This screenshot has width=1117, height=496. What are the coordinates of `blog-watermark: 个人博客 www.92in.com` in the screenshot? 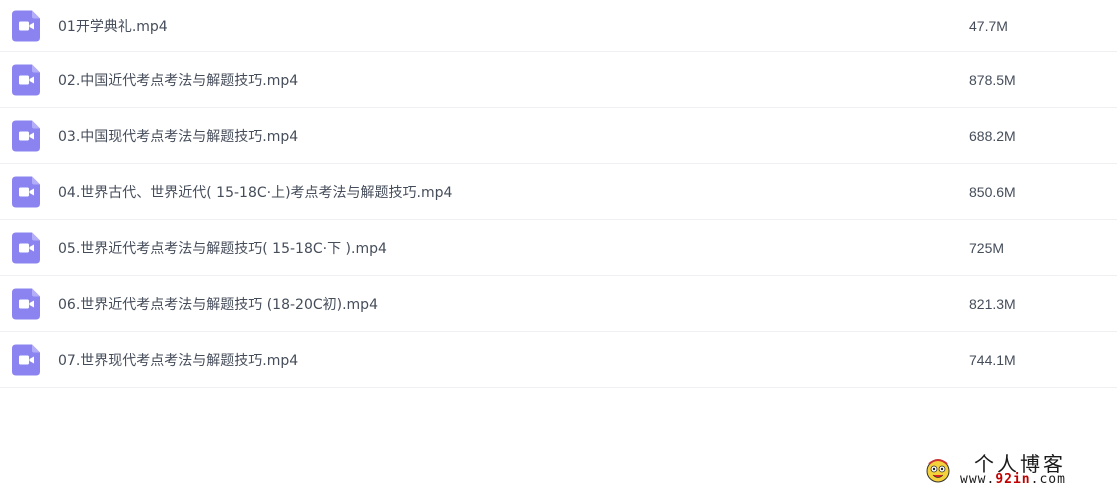 It's located at (1016, 471).